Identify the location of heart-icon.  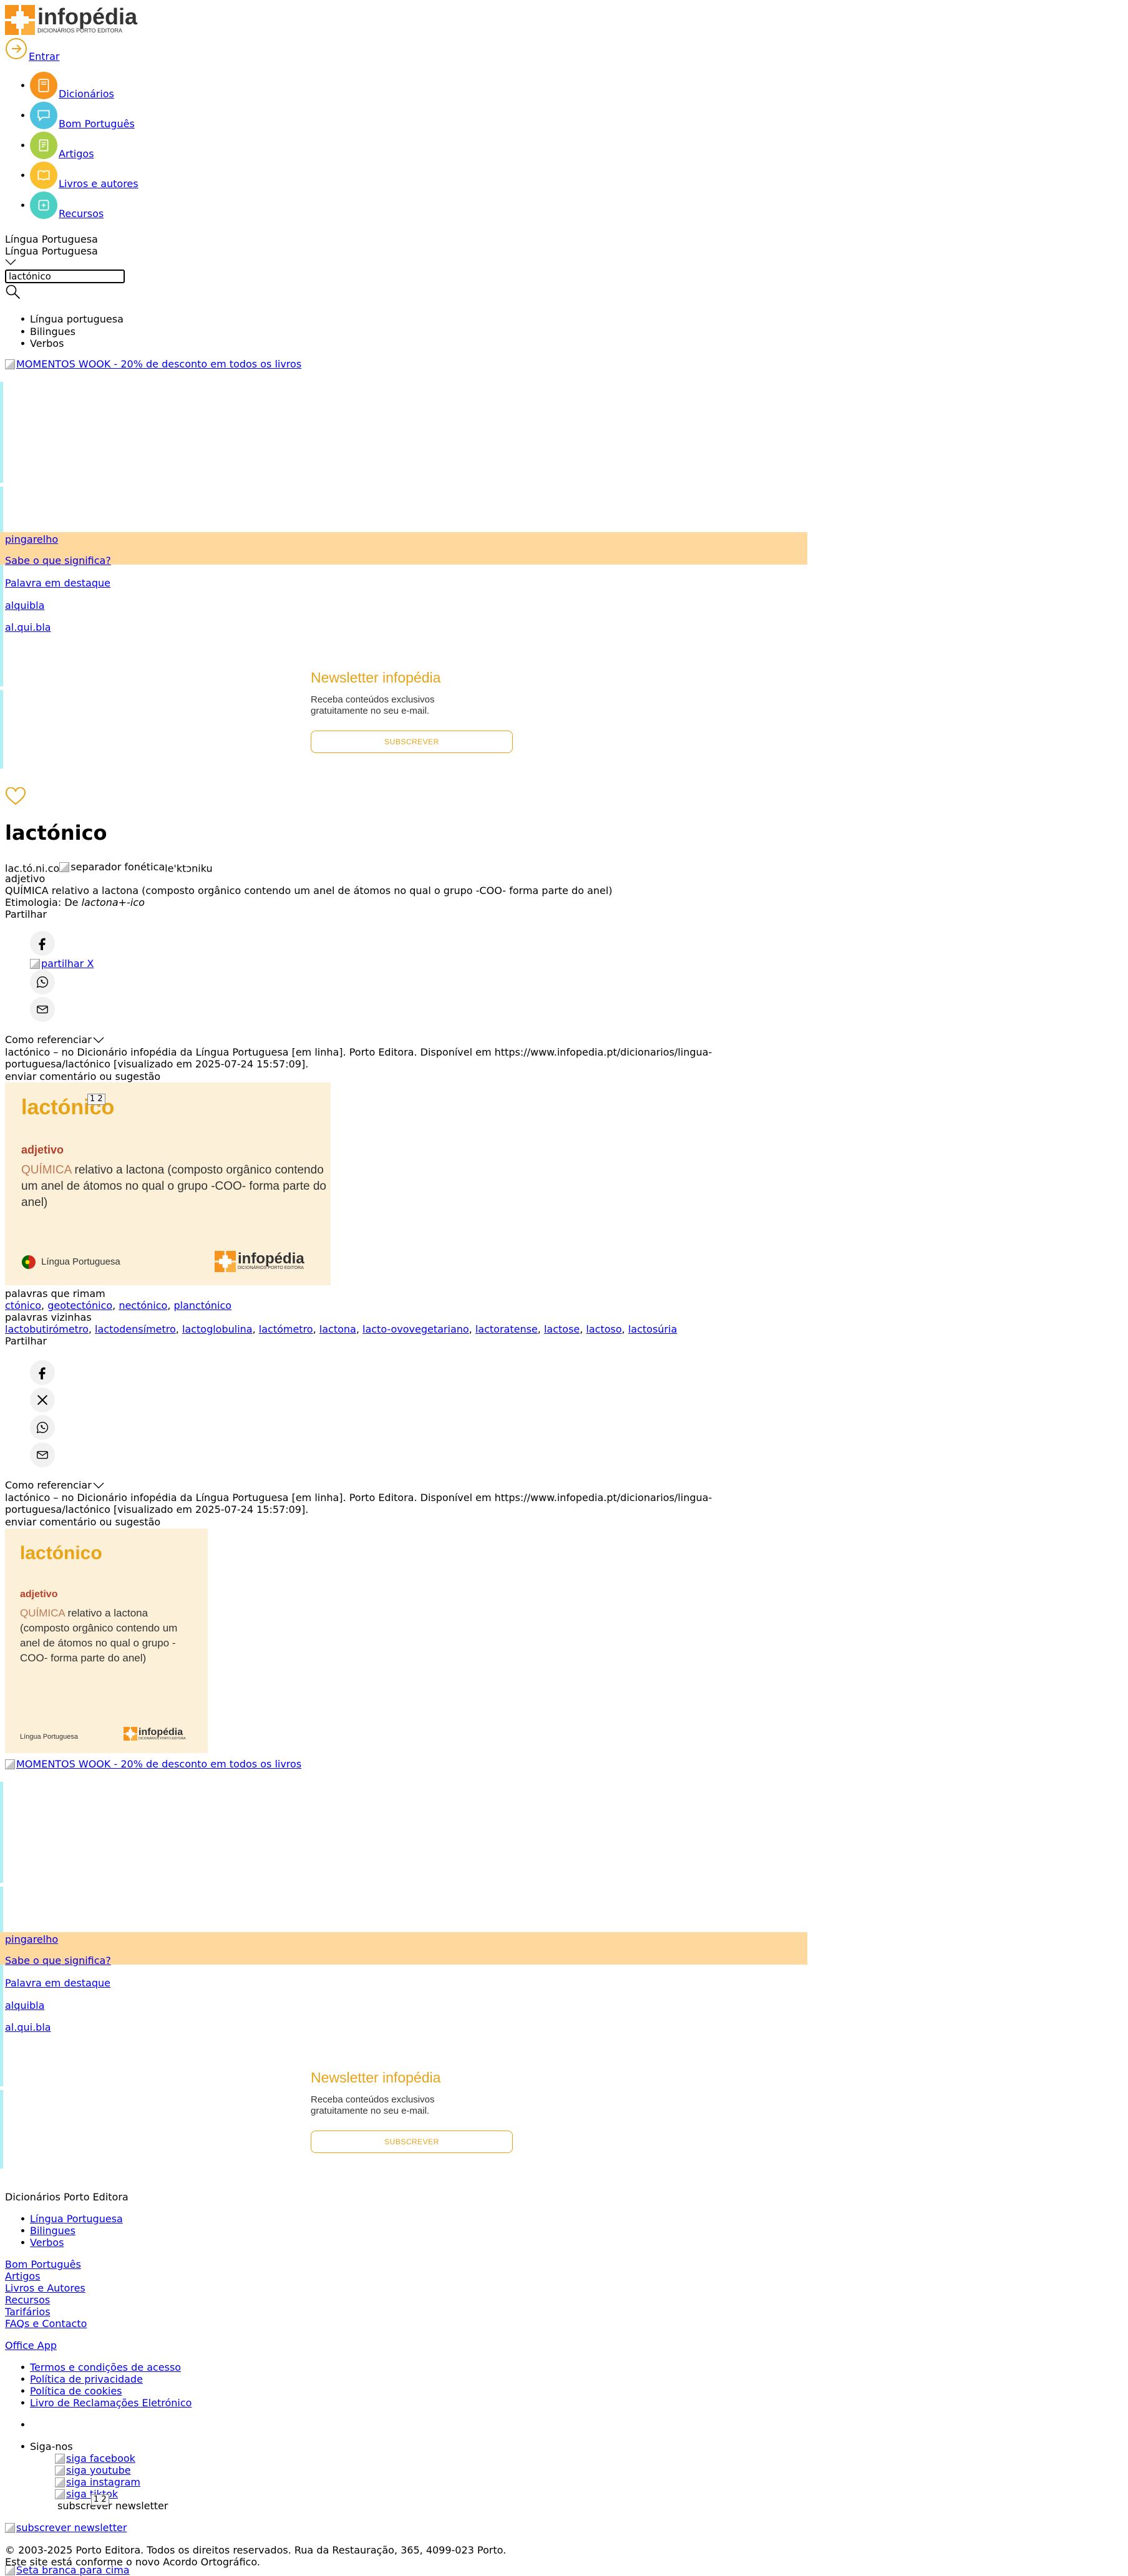
(15, 796).